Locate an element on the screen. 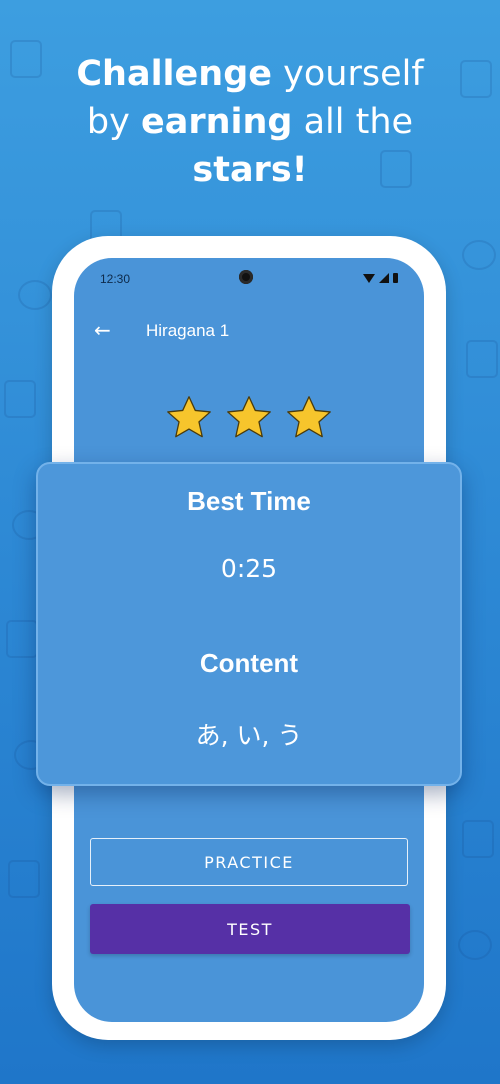 The width and height of the screenshot is (500, 1084). promo-line-3-bold: stars! is located at coordinates (250, 170).